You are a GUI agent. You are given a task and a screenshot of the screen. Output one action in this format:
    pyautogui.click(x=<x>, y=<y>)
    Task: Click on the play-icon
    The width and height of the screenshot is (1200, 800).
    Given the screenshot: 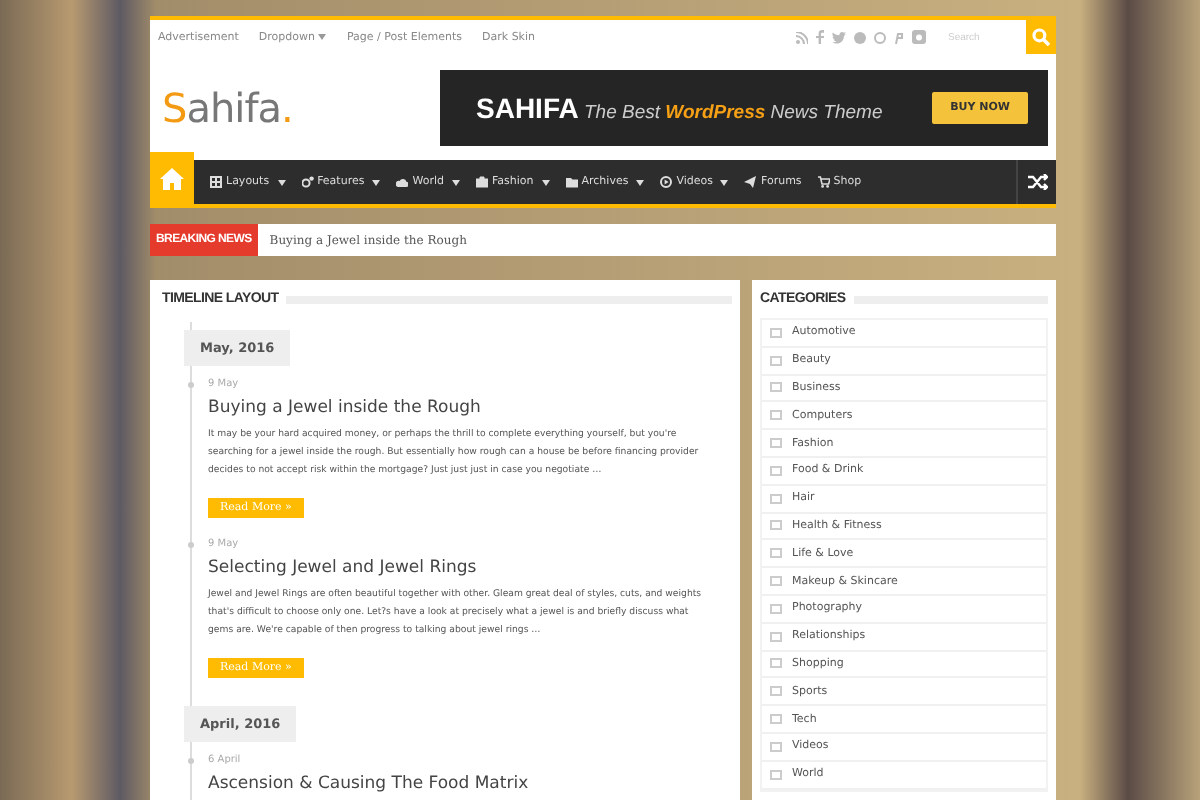 What is the action you would take?
    pyautogui.click(x=666, y=182)
    